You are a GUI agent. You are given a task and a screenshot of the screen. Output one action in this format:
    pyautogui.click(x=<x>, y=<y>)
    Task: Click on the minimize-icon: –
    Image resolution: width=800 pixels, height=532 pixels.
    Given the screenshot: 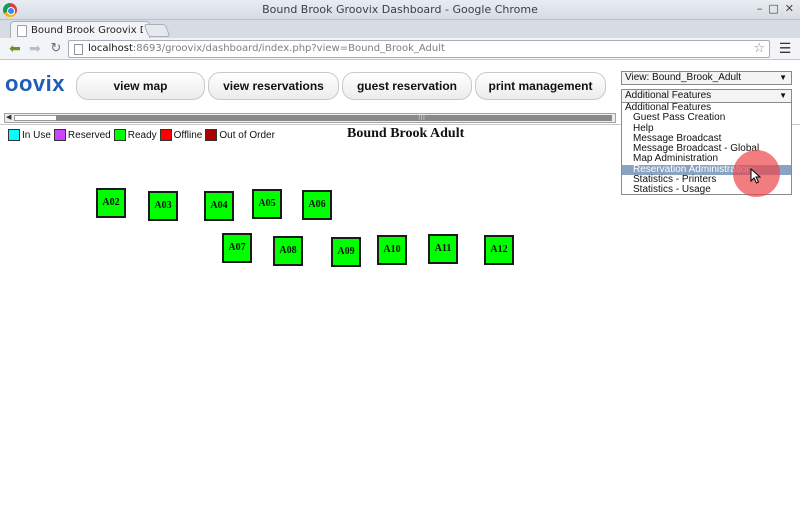 What is the action you would take?
    pyautogui.click(x=760, y=8)
    